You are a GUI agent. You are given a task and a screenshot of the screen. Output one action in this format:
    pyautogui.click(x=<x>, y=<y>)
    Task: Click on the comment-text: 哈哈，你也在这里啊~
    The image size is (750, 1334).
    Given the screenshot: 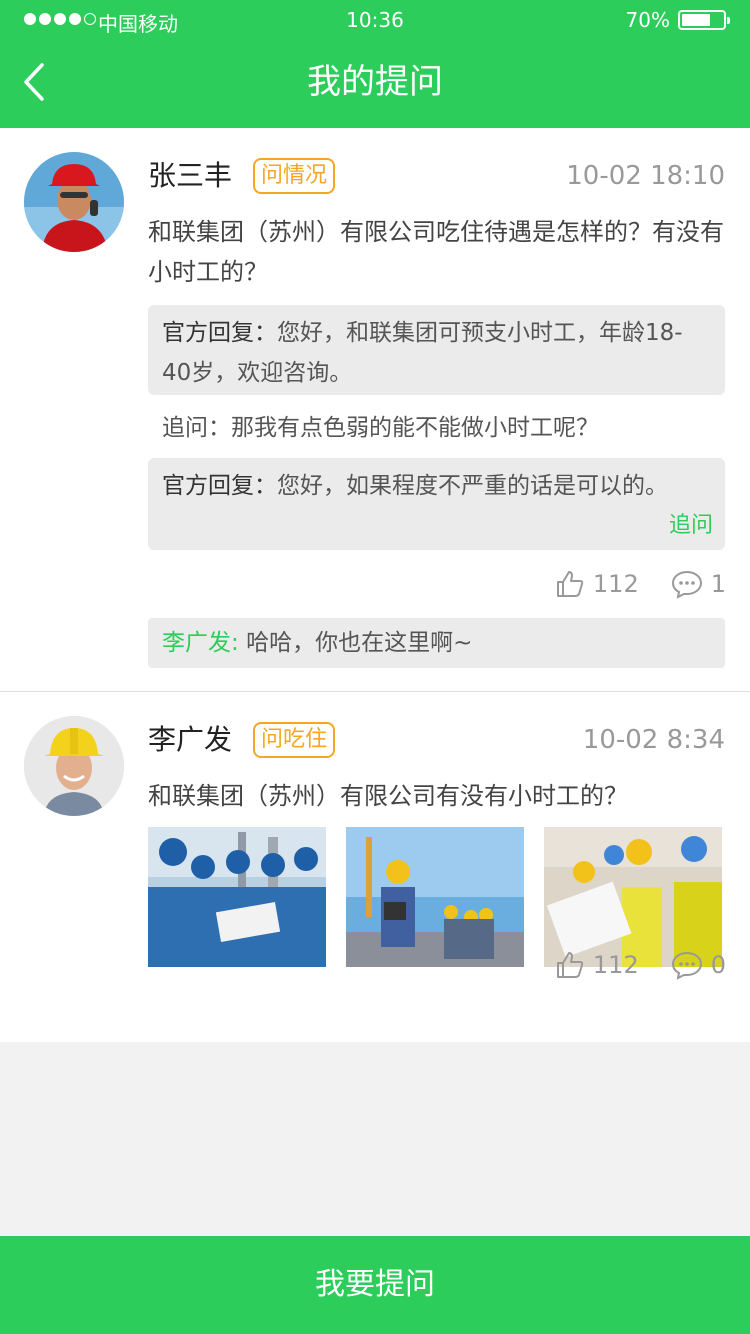 What is the action you would take?
    pyautogui.click(x=359, y=643)
    